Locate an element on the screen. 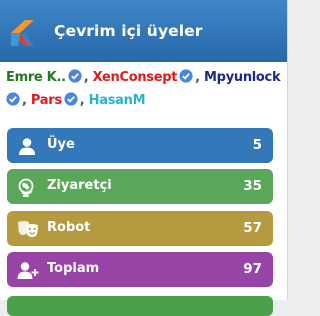 The height and width of the screenshot is (316, 320). user-link is located at coordinates (14, 100).